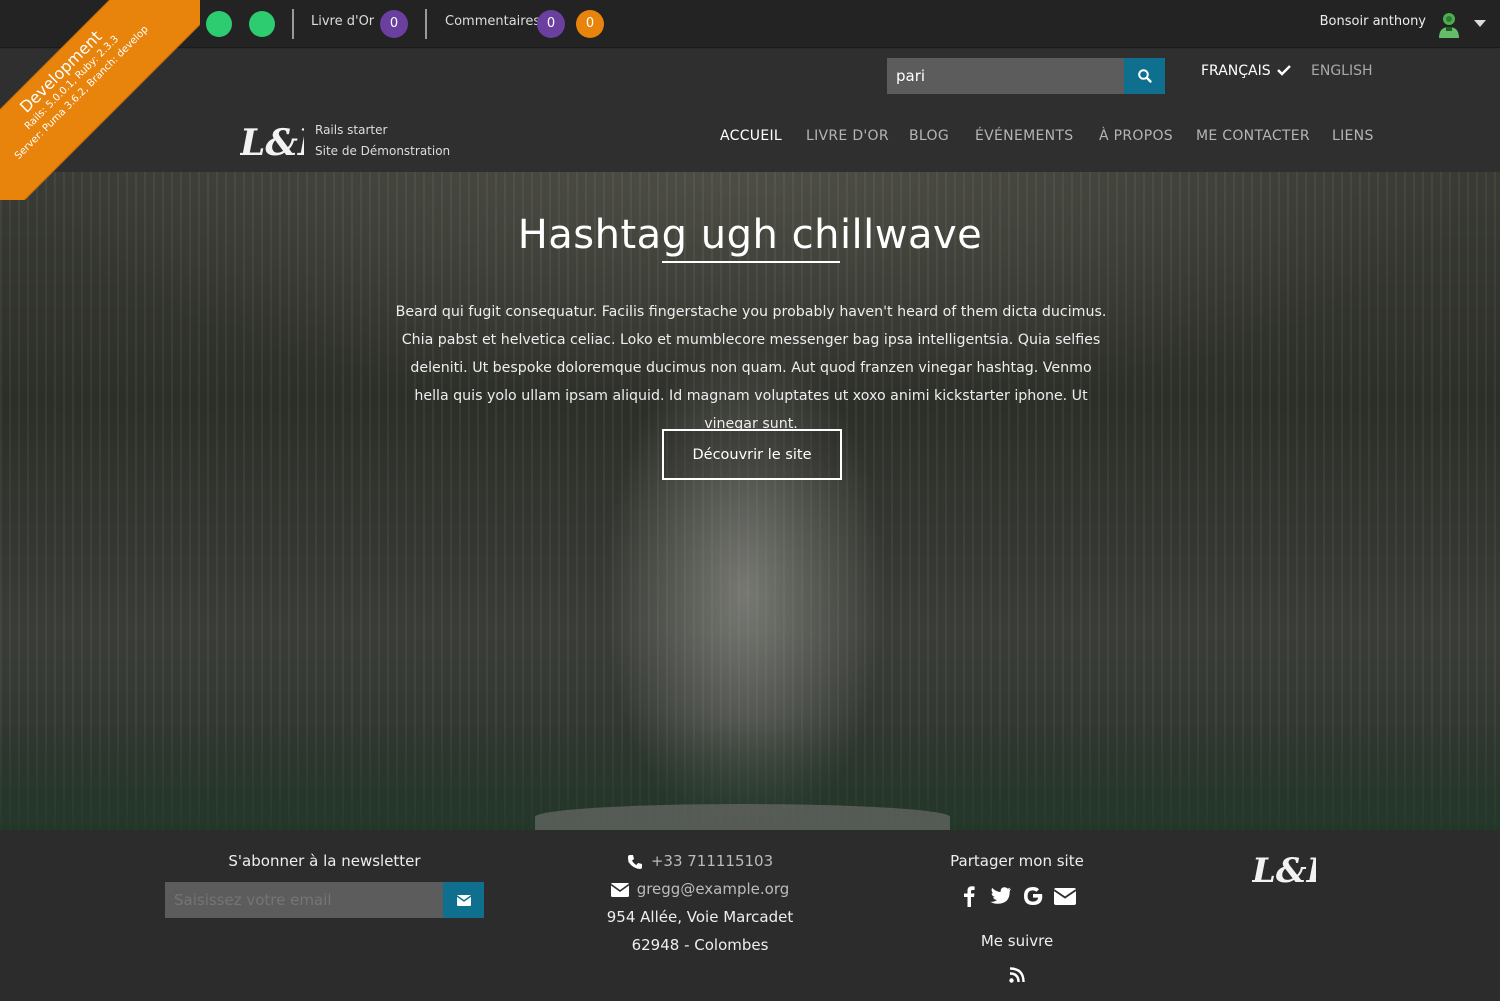  Describe the element at coordinates (1284, 70) in the screenshot. I see `check-icon` at that location.